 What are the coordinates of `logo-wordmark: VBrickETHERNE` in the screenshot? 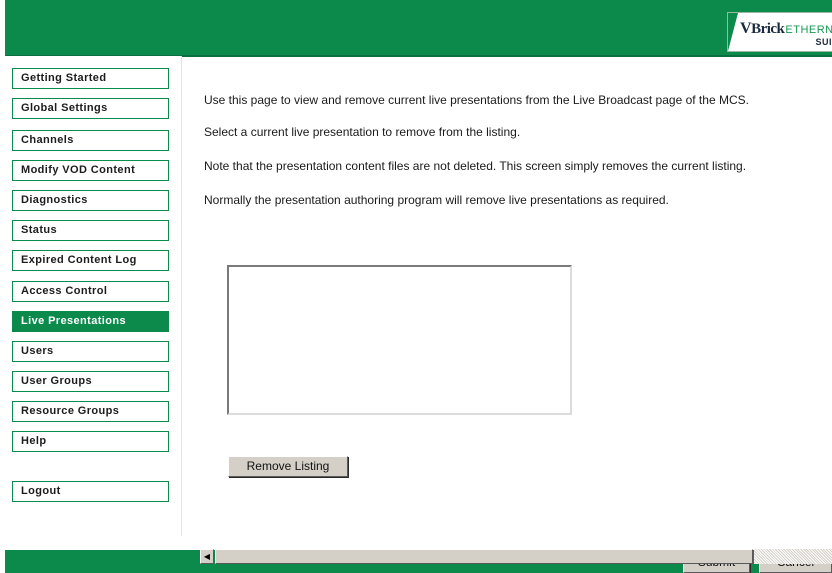 It's located at (786, 29).